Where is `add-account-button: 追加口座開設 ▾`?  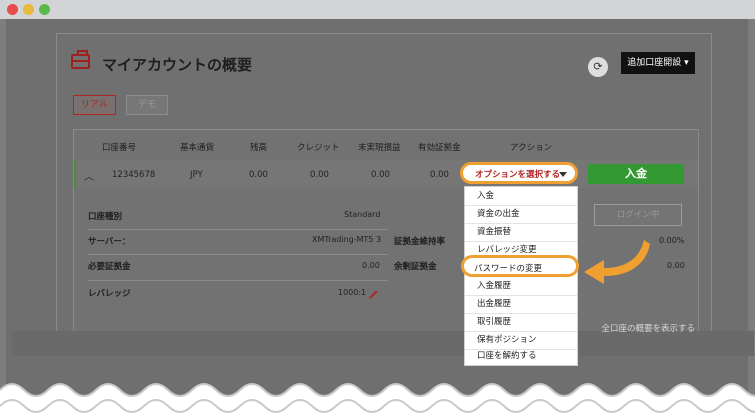 add-account-button: 追加口座開設 ▾ is located at coordinates (658, 63).